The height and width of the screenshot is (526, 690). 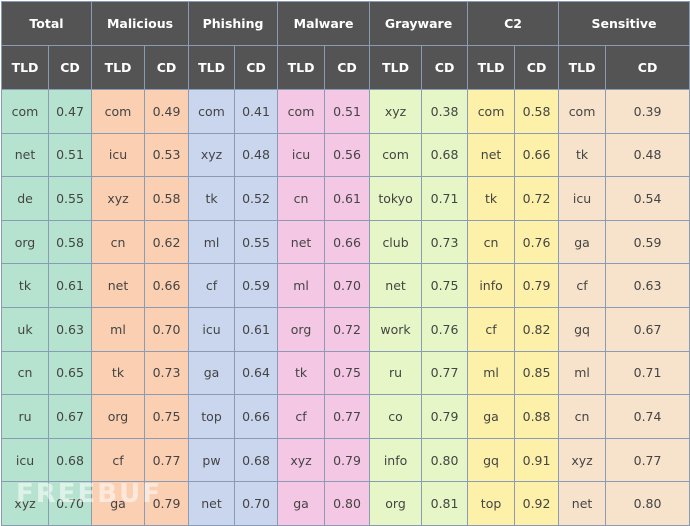 What do you see at coordinates (396, 329) in the screenshot?
I see `tld-cell: work` at bounding box center [396, 329].